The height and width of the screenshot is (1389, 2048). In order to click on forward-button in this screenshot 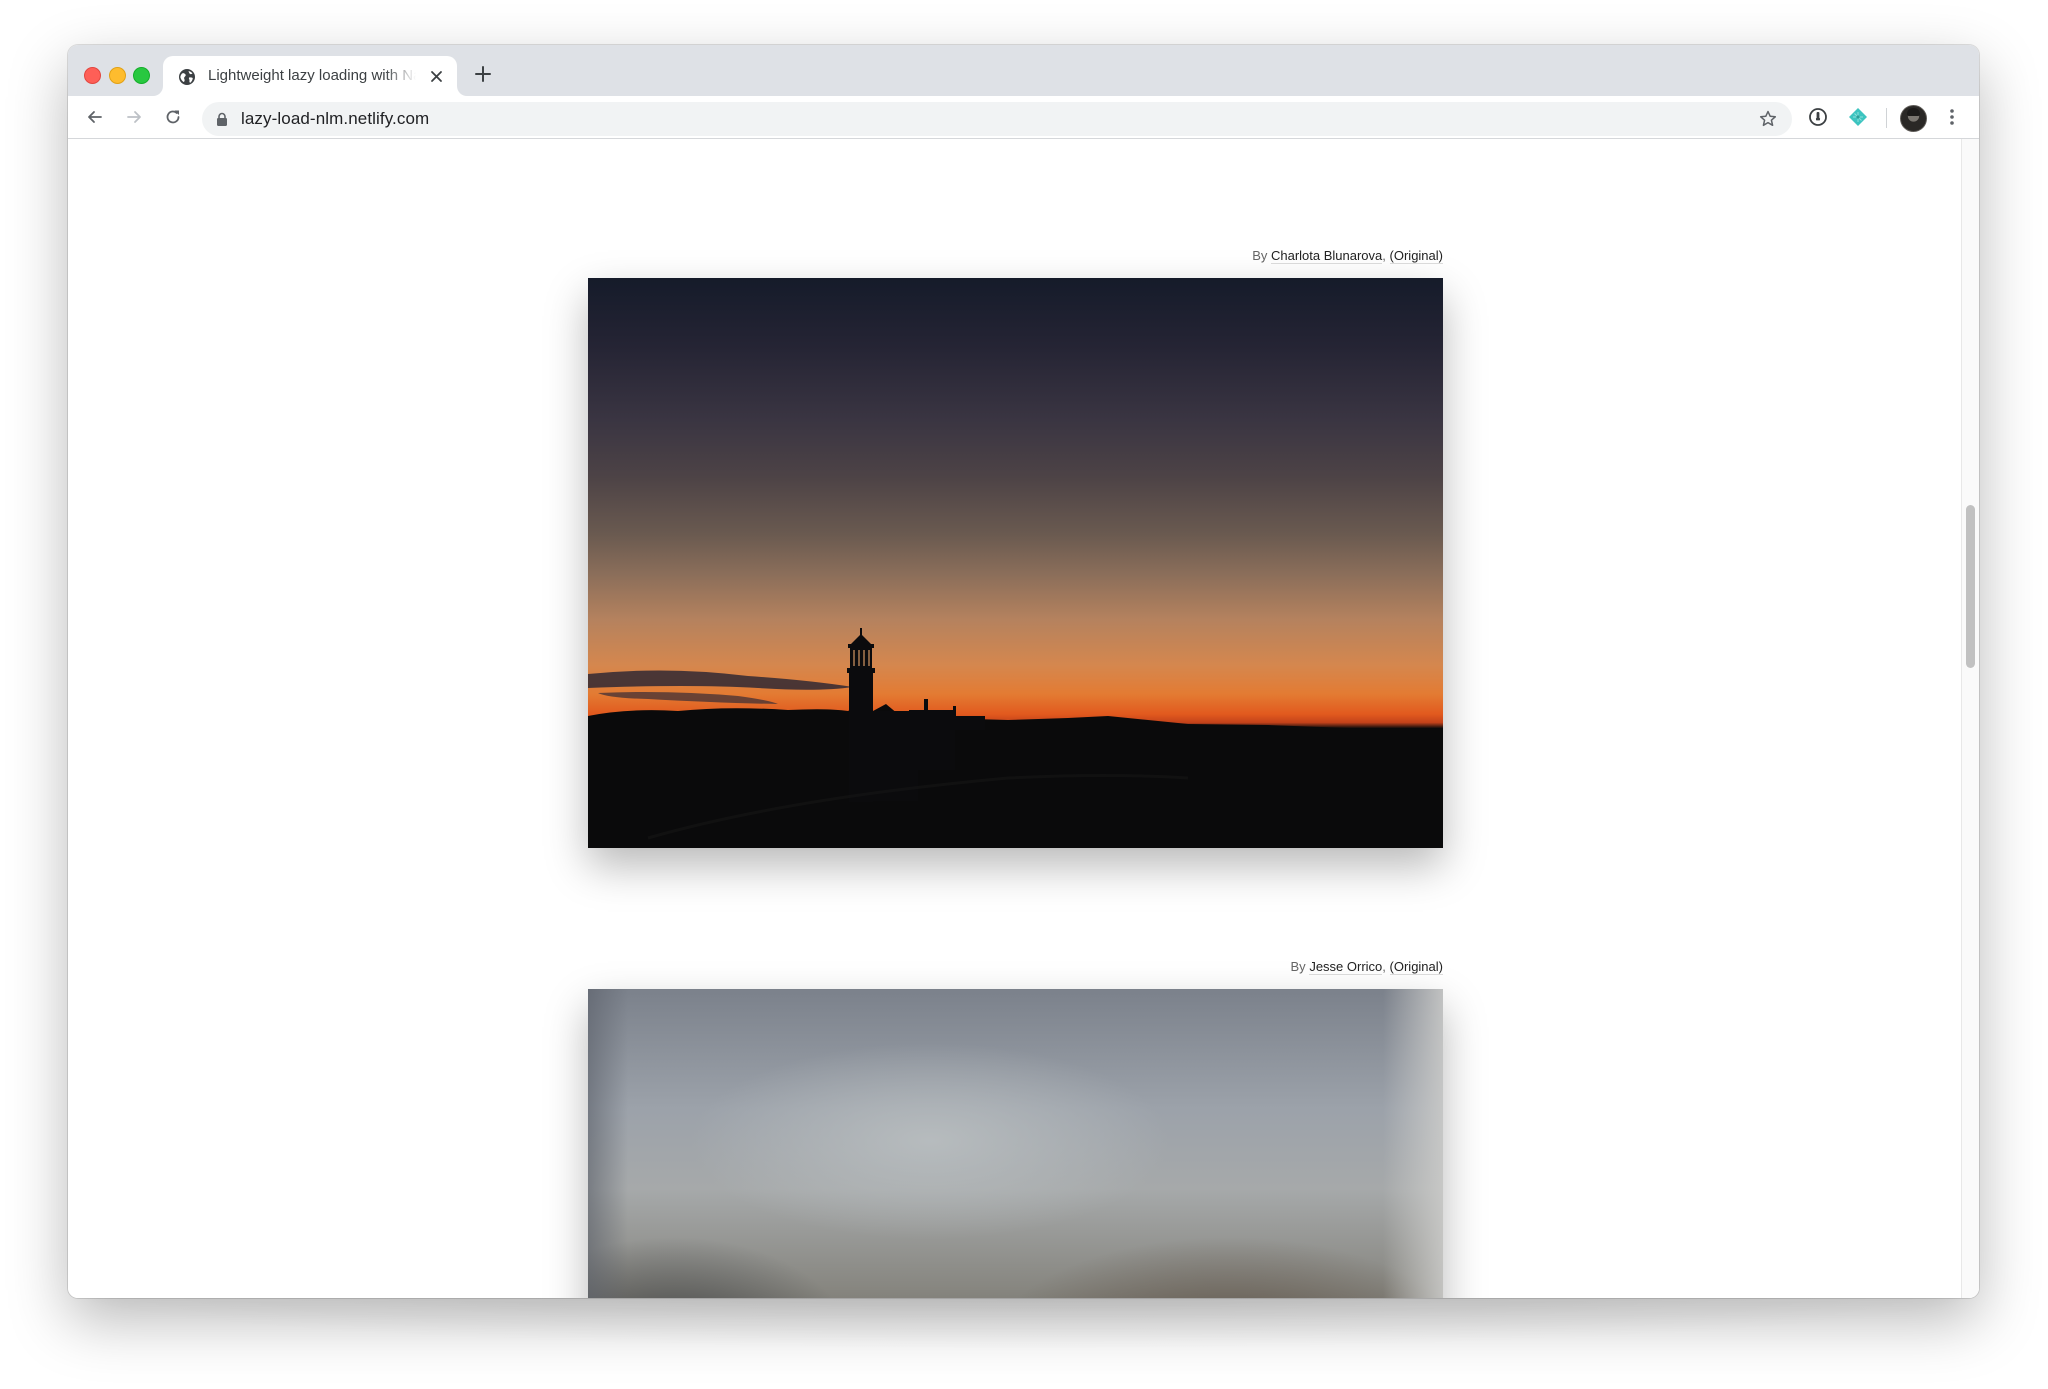, I will do `click(134, 117)`.